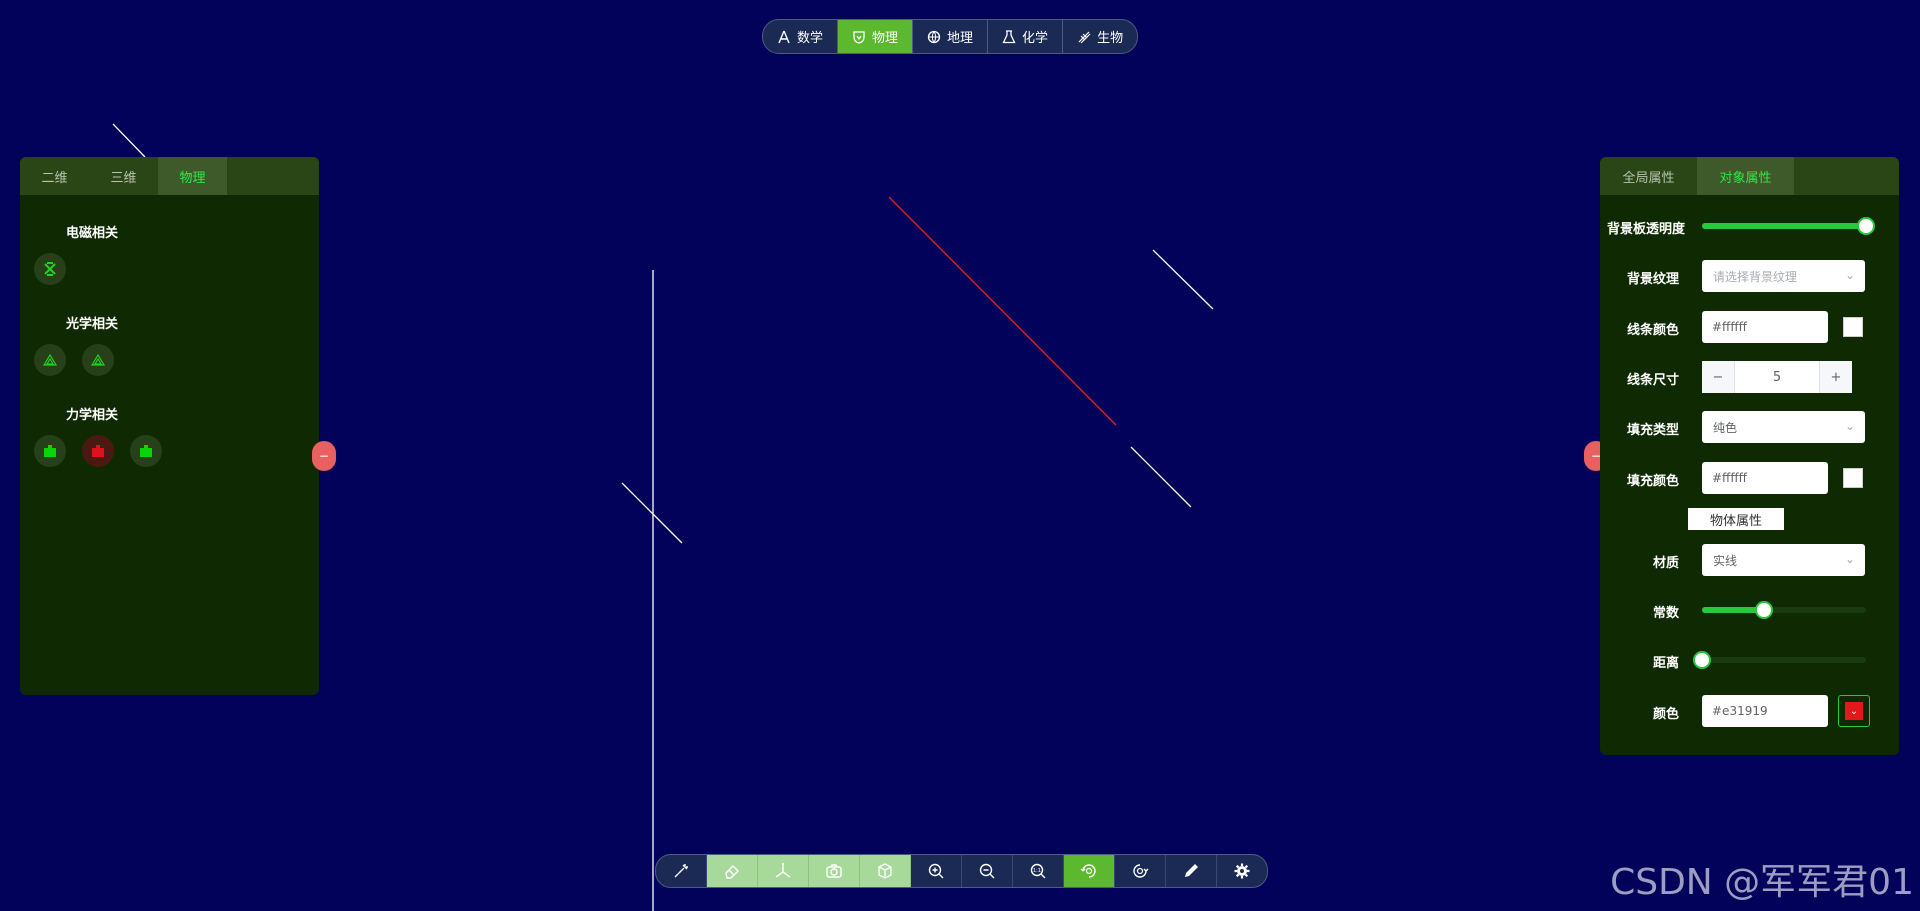 This screenshot has height=911, width=1920. I want to click on right-panel-tabs: 全局属性 对象属性, so click(1749, 176).